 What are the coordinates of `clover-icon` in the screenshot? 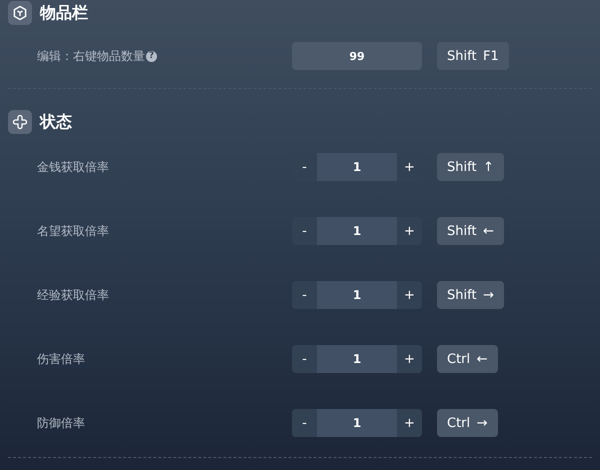 It's located at (20, 122).